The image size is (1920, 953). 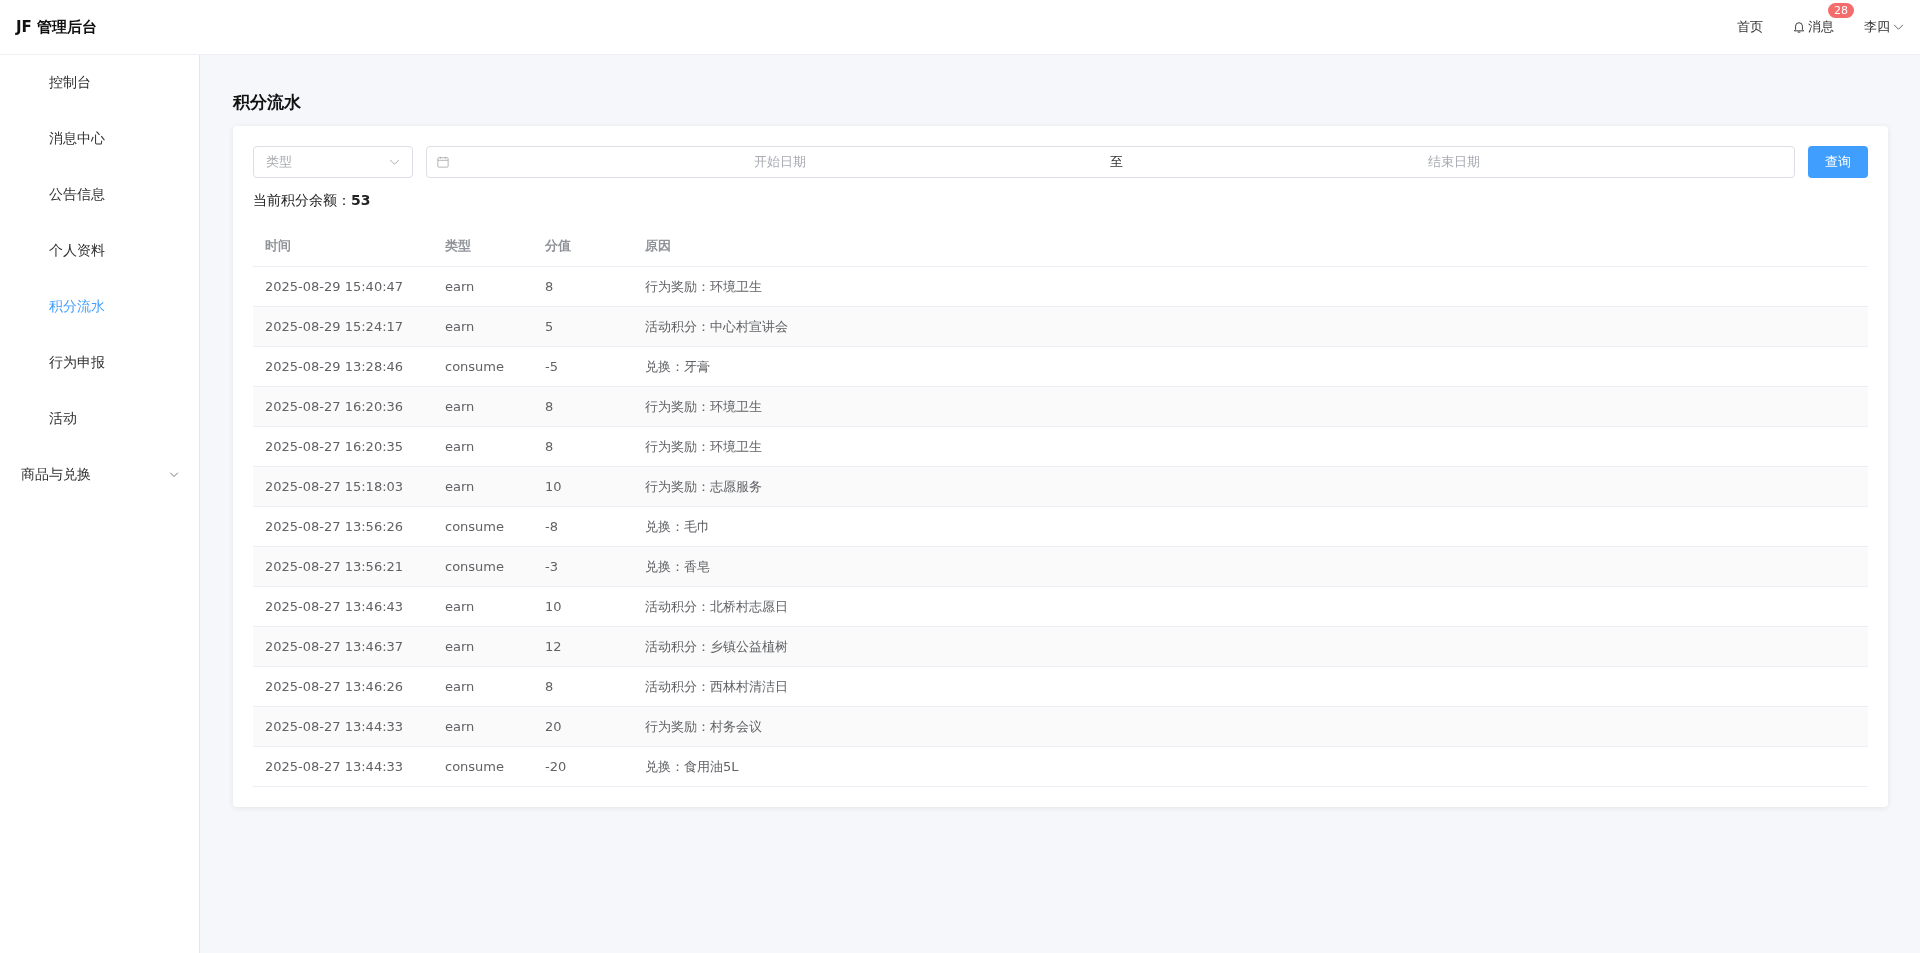 I want to click on sidebar-item: 公告信息, so click(x=99, y=195).